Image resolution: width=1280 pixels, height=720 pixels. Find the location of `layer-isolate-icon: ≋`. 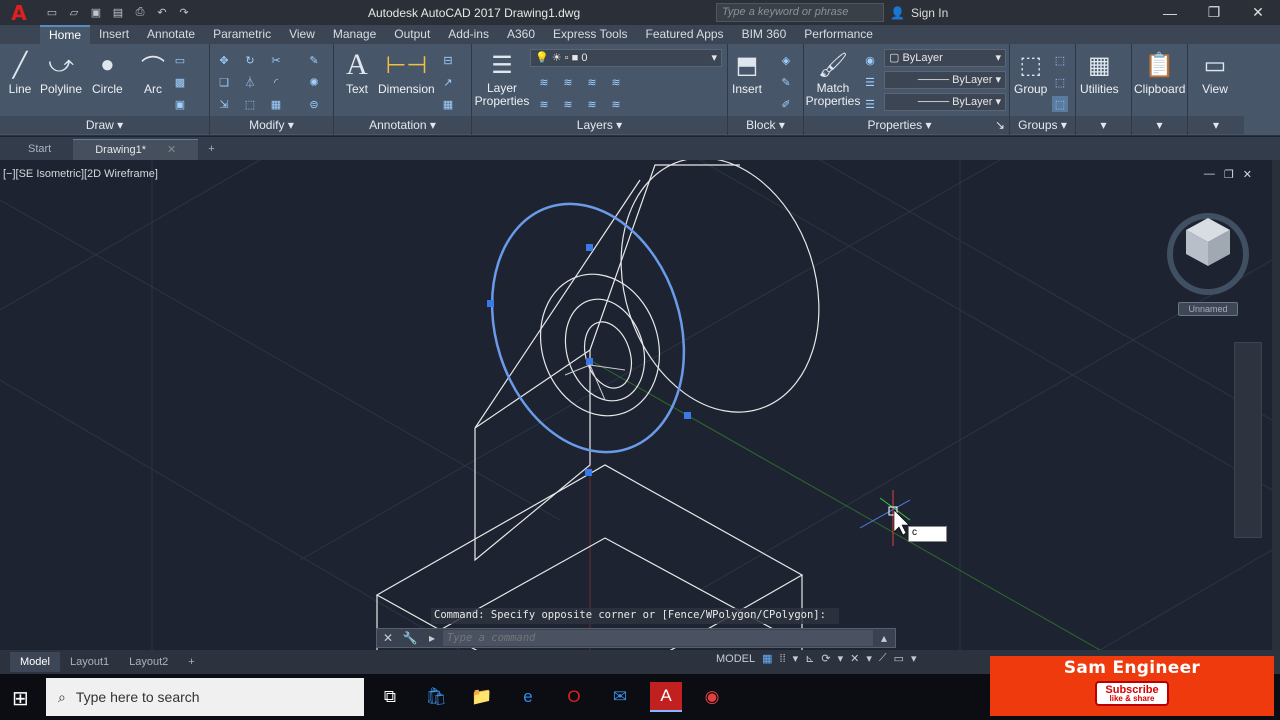

layer-isolate-icon: ≋ is located at coordinates (568, 82).